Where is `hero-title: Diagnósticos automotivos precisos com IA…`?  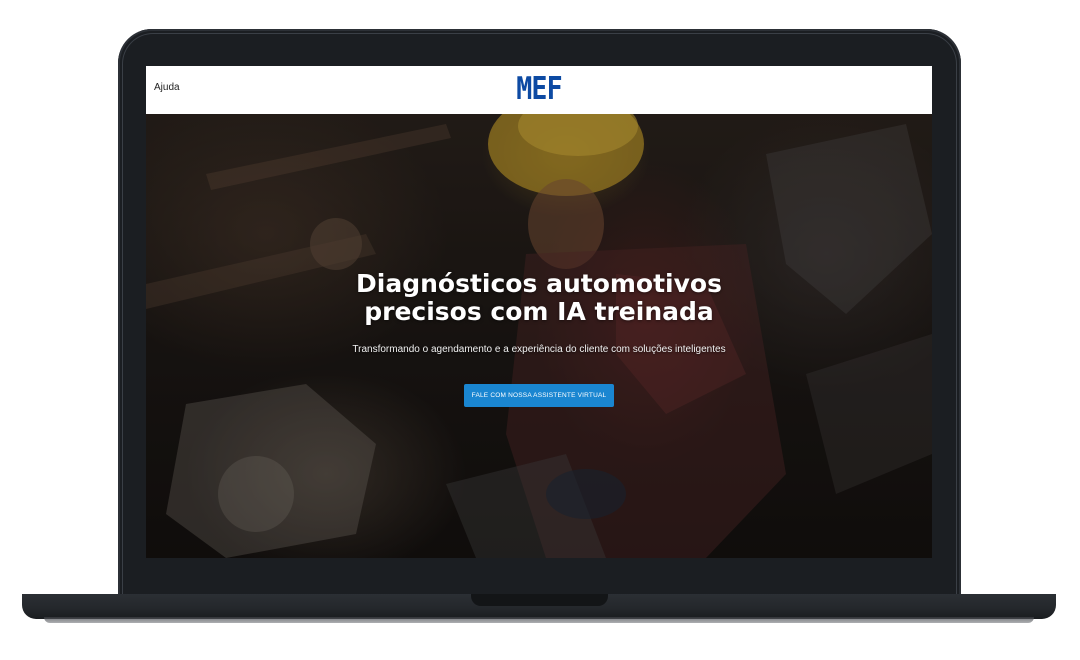
hero-title: Diagnósticos automotivos precisos com IA… is located at coordinates (539, 298).